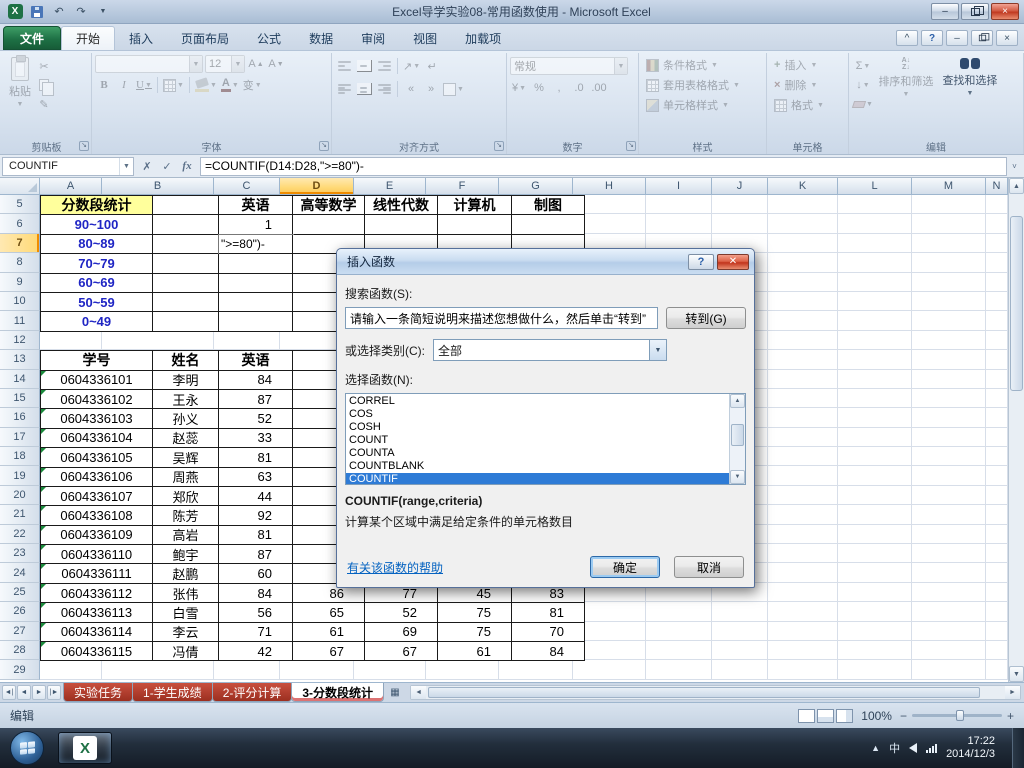  What do you see at coordinates (329, 652) in the screenshot?
I see `score-cell: 67` at bounding box center [329, 652].